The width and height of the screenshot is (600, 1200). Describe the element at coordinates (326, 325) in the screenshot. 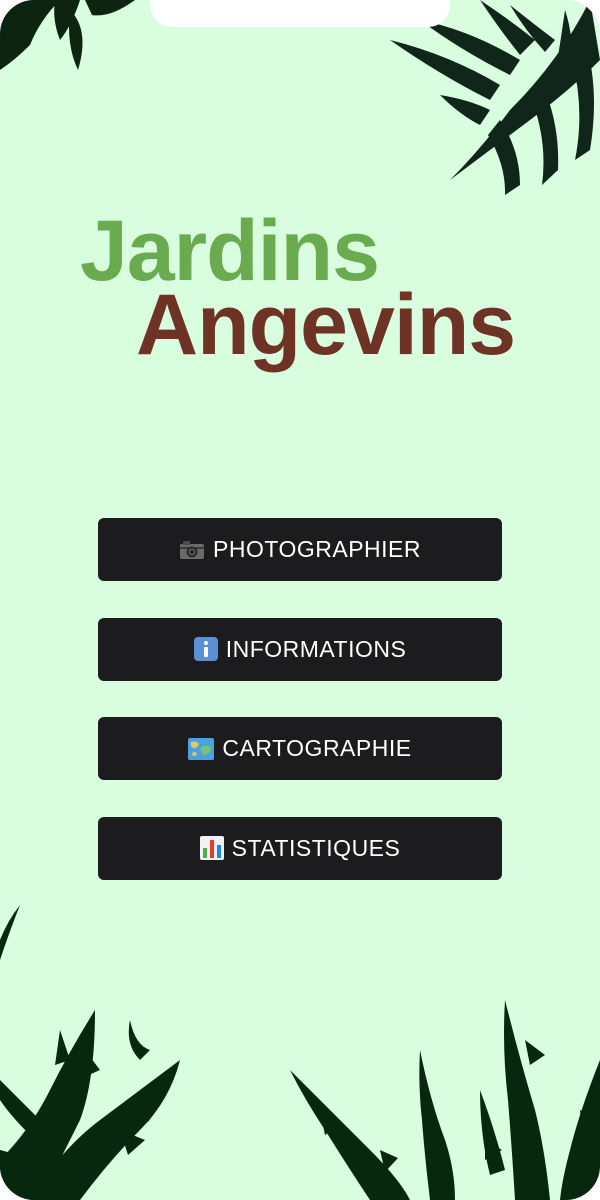

I see `title-word-angevins: Angevins` at that location.